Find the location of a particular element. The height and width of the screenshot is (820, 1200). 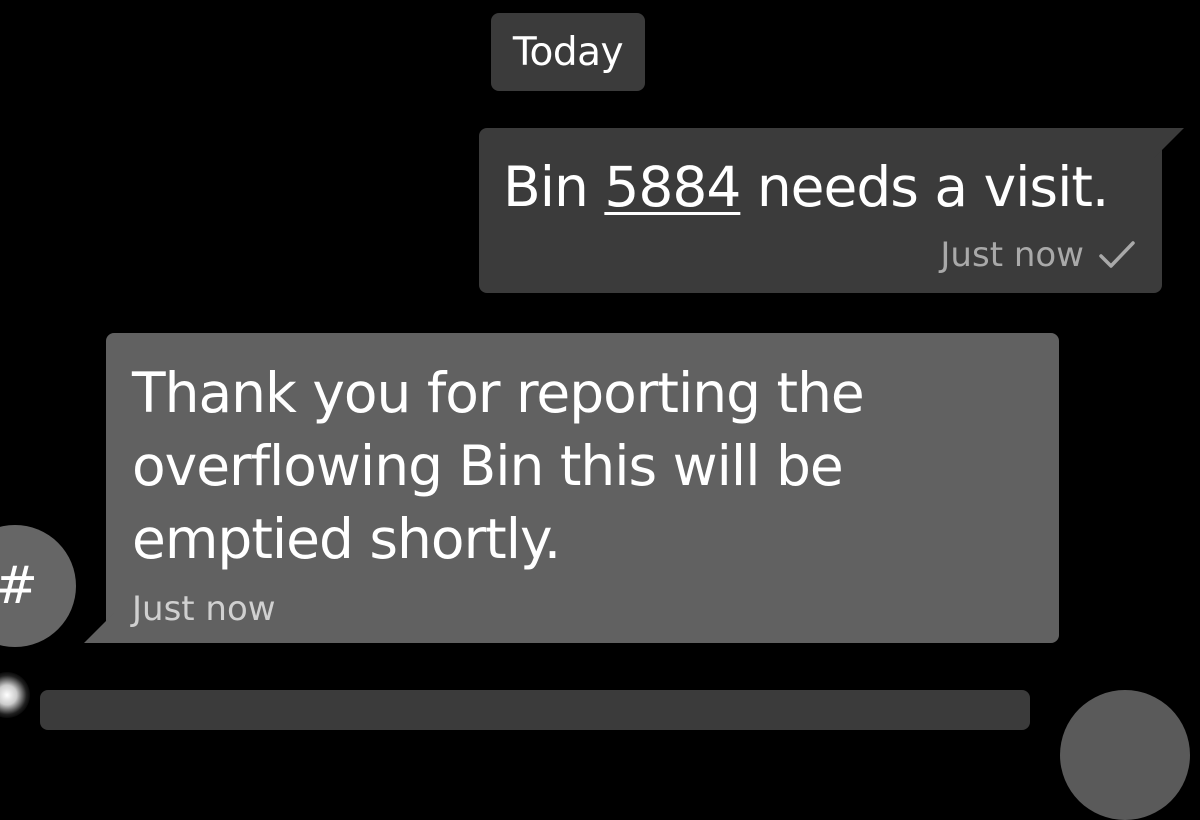

incoming-timestamp: Just now is located at coordinates (204, 609).